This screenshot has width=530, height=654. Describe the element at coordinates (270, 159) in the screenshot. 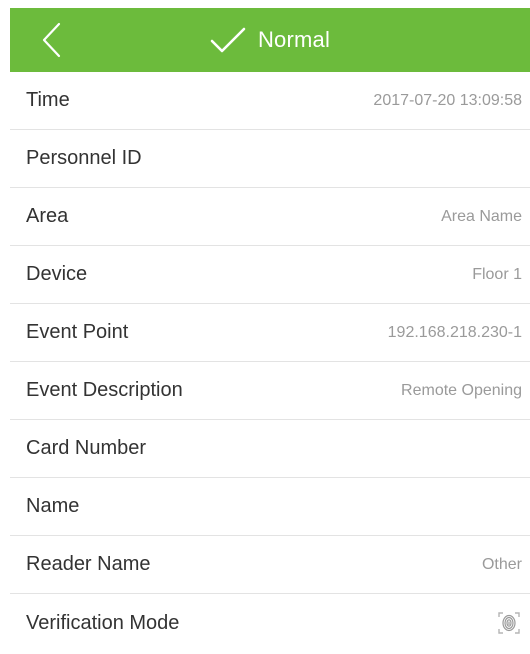

I see `detail-row-personnel-id: Personnel ID` at that location.